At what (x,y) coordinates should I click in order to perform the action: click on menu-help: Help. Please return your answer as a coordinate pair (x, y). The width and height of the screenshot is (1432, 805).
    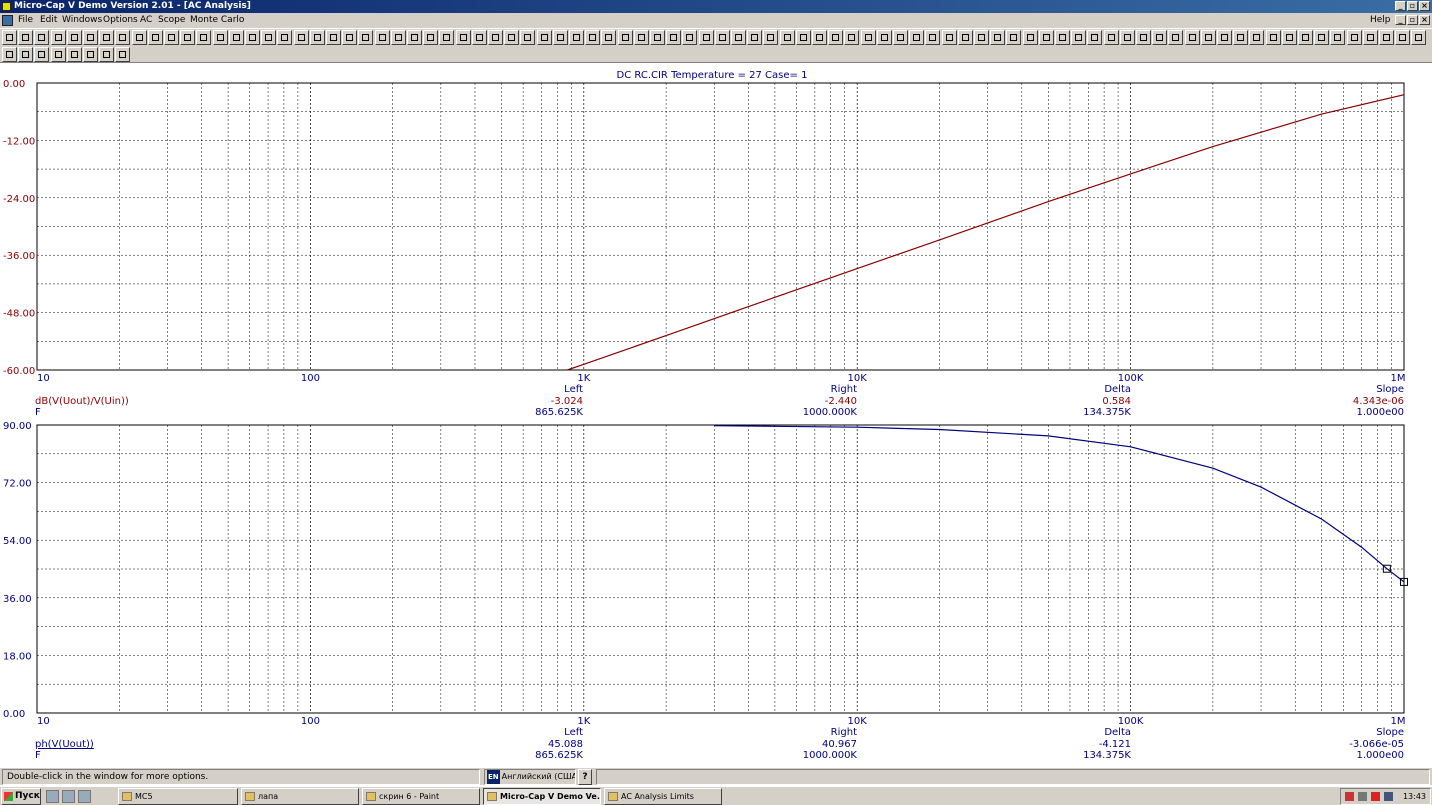
    Looking at the image, I should click on (1380, 20).